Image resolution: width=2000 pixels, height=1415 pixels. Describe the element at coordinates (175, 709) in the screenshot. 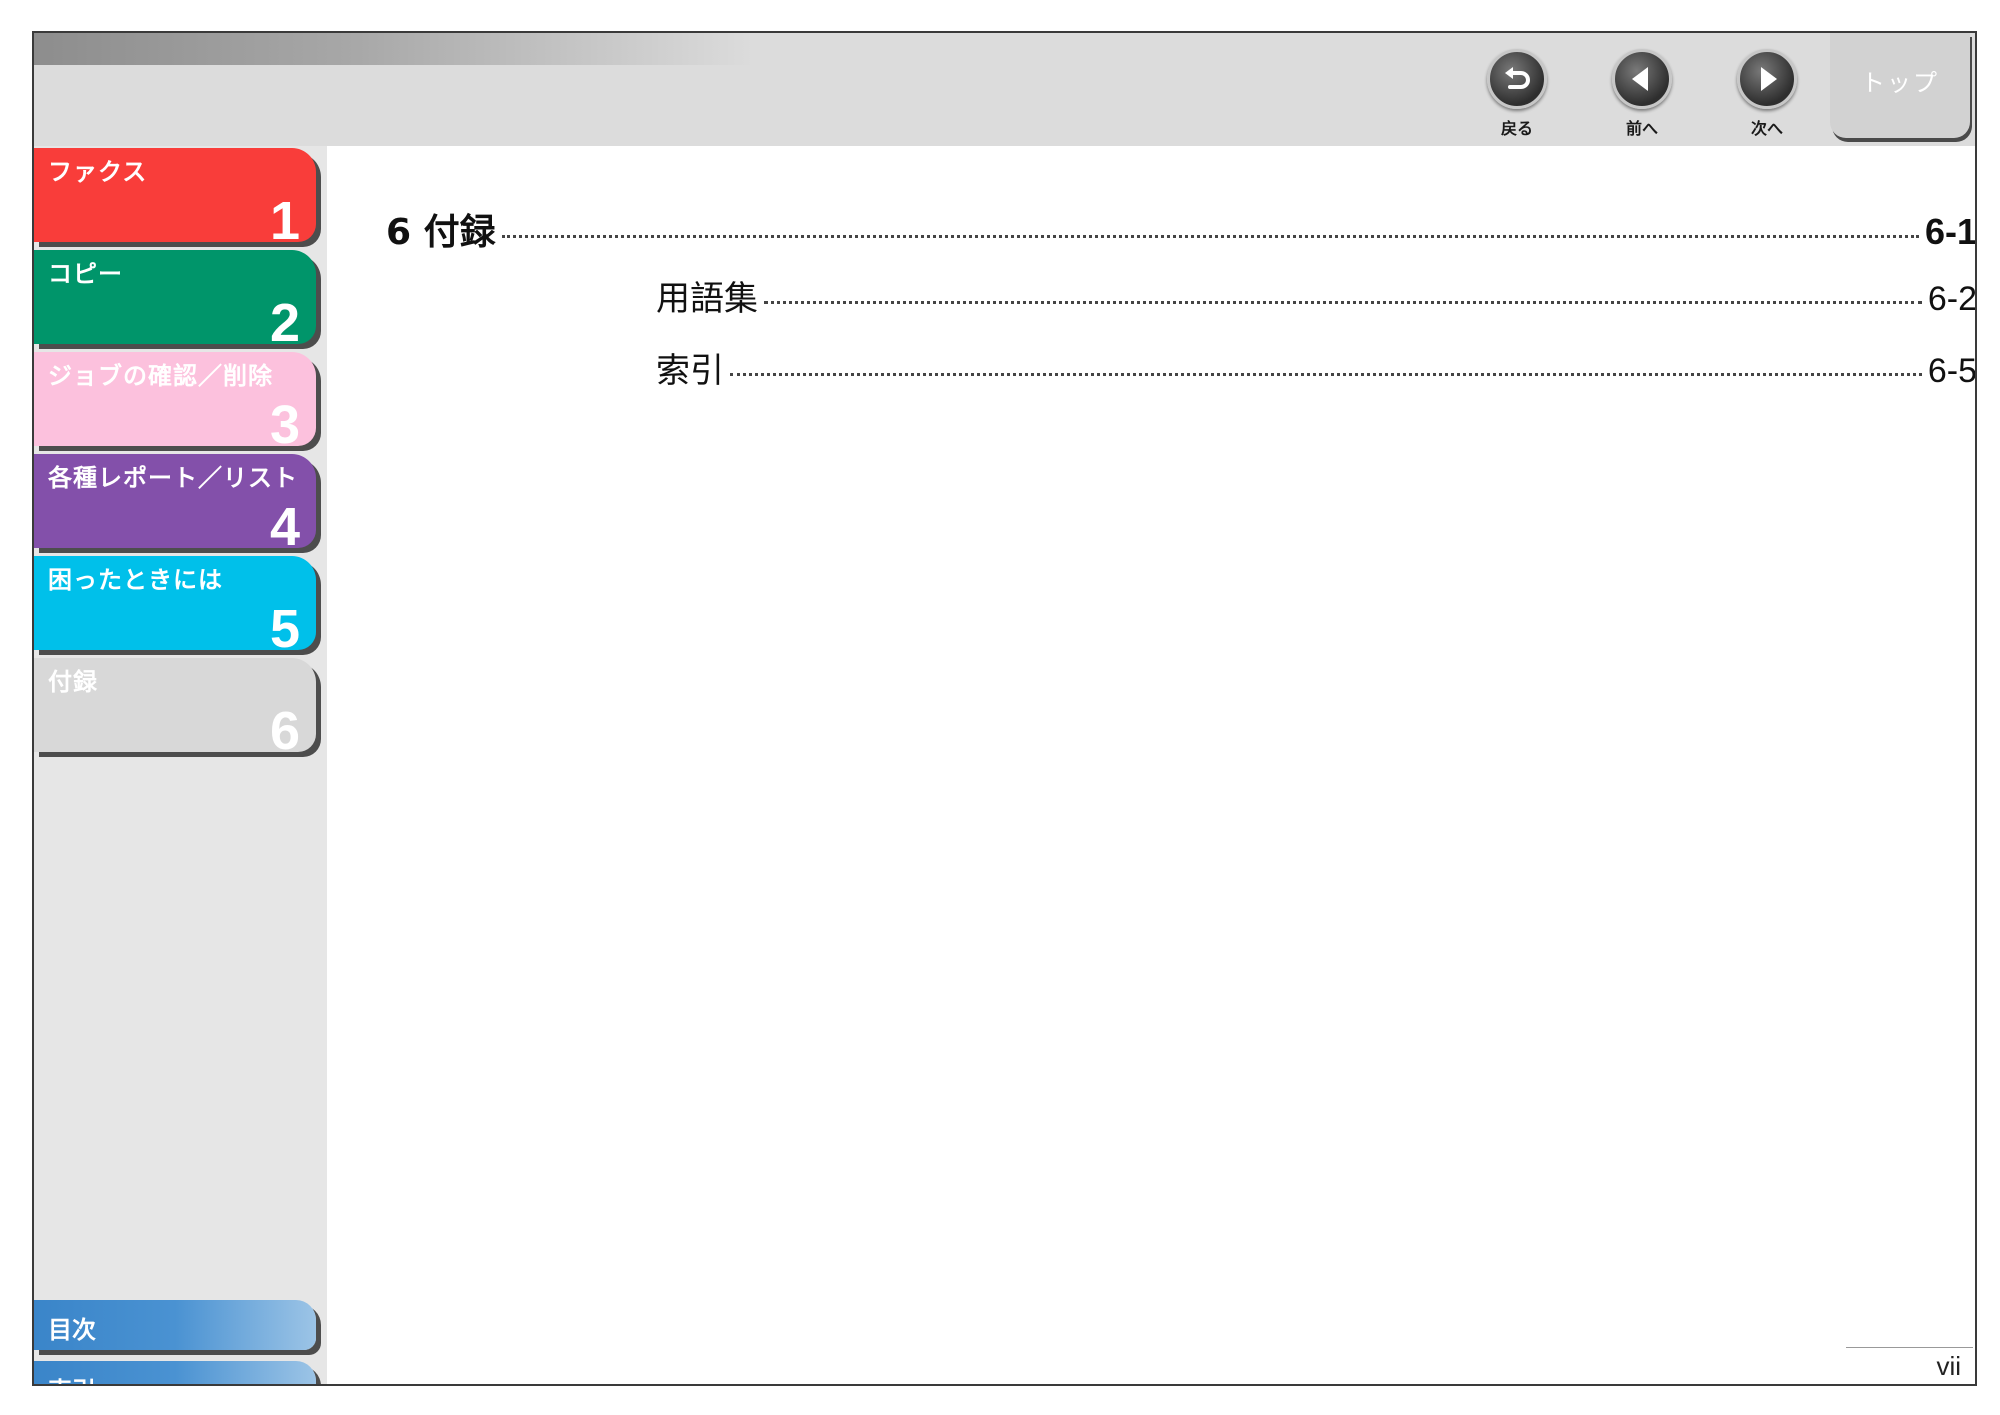

I see `chapter-tab-6-active: 付録 6` at that location.